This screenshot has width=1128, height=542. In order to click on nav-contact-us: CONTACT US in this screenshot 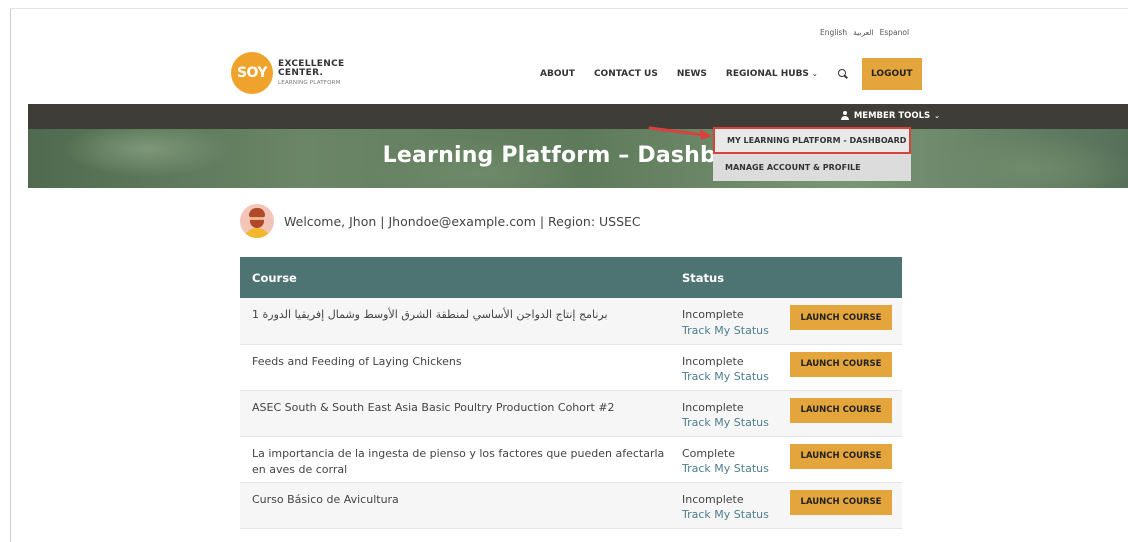, I will do `click(626, 74)`.